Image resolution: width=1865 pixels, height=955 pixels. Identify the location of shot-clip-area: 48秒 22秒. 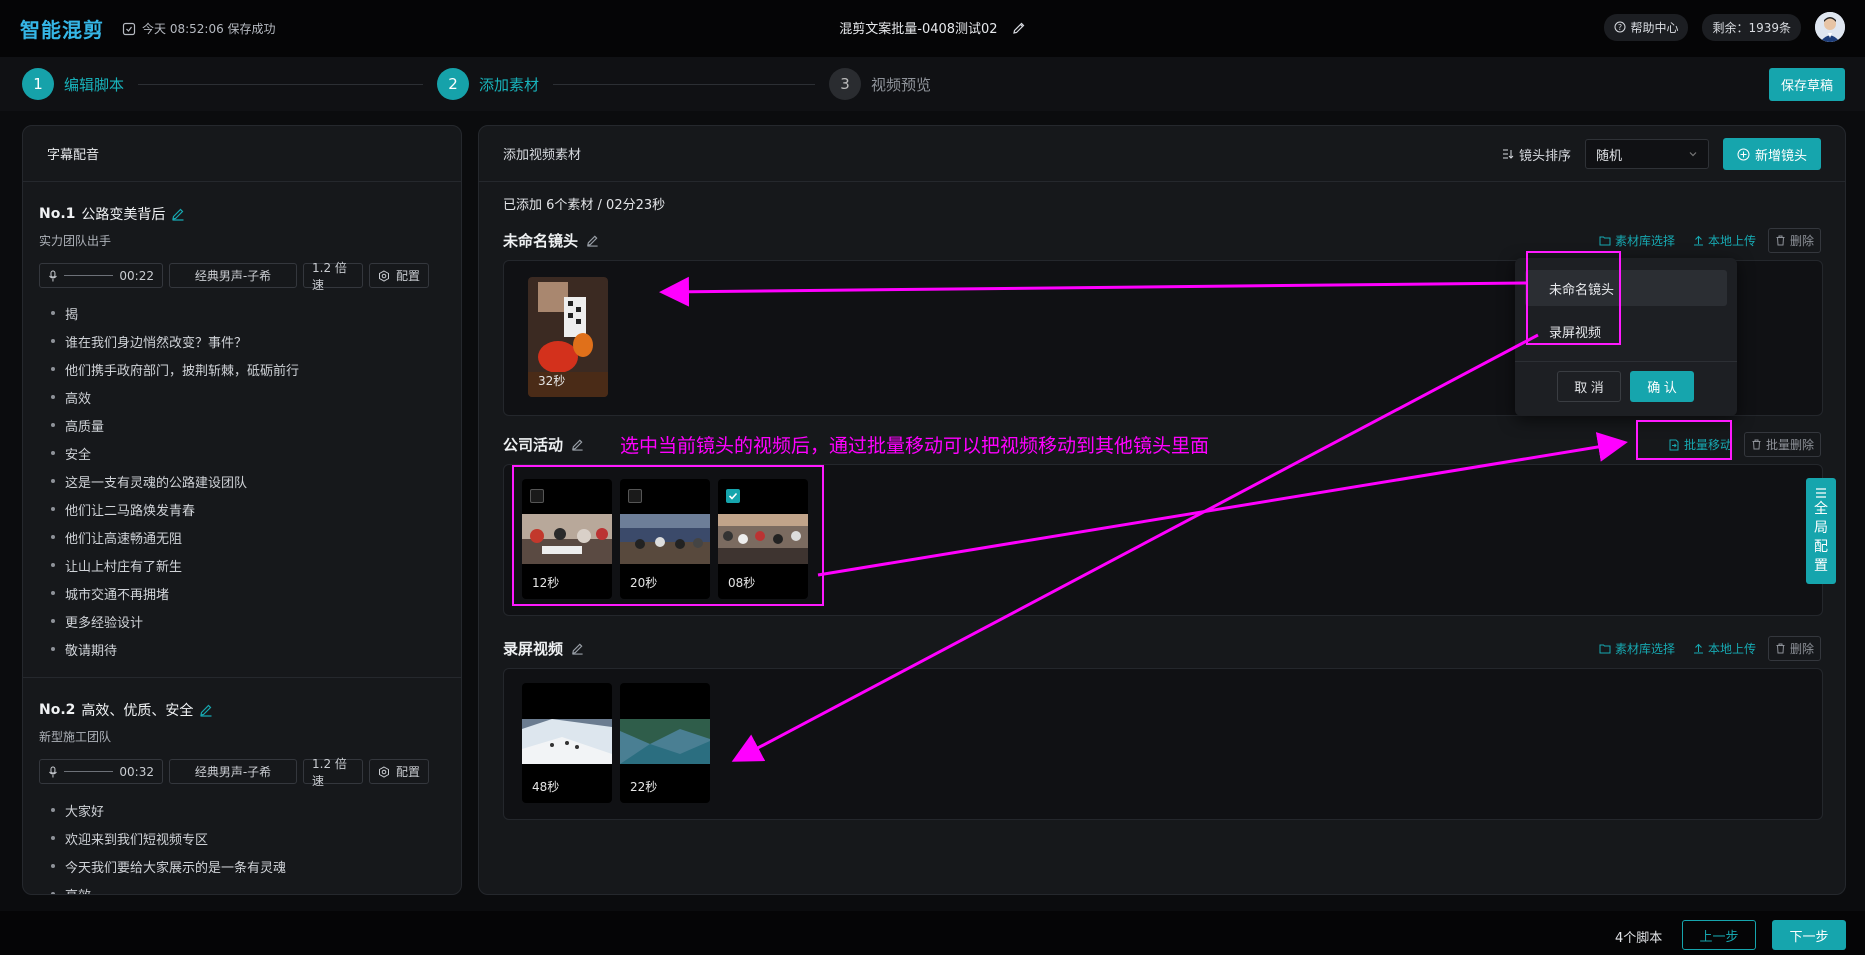
(1163, 744).